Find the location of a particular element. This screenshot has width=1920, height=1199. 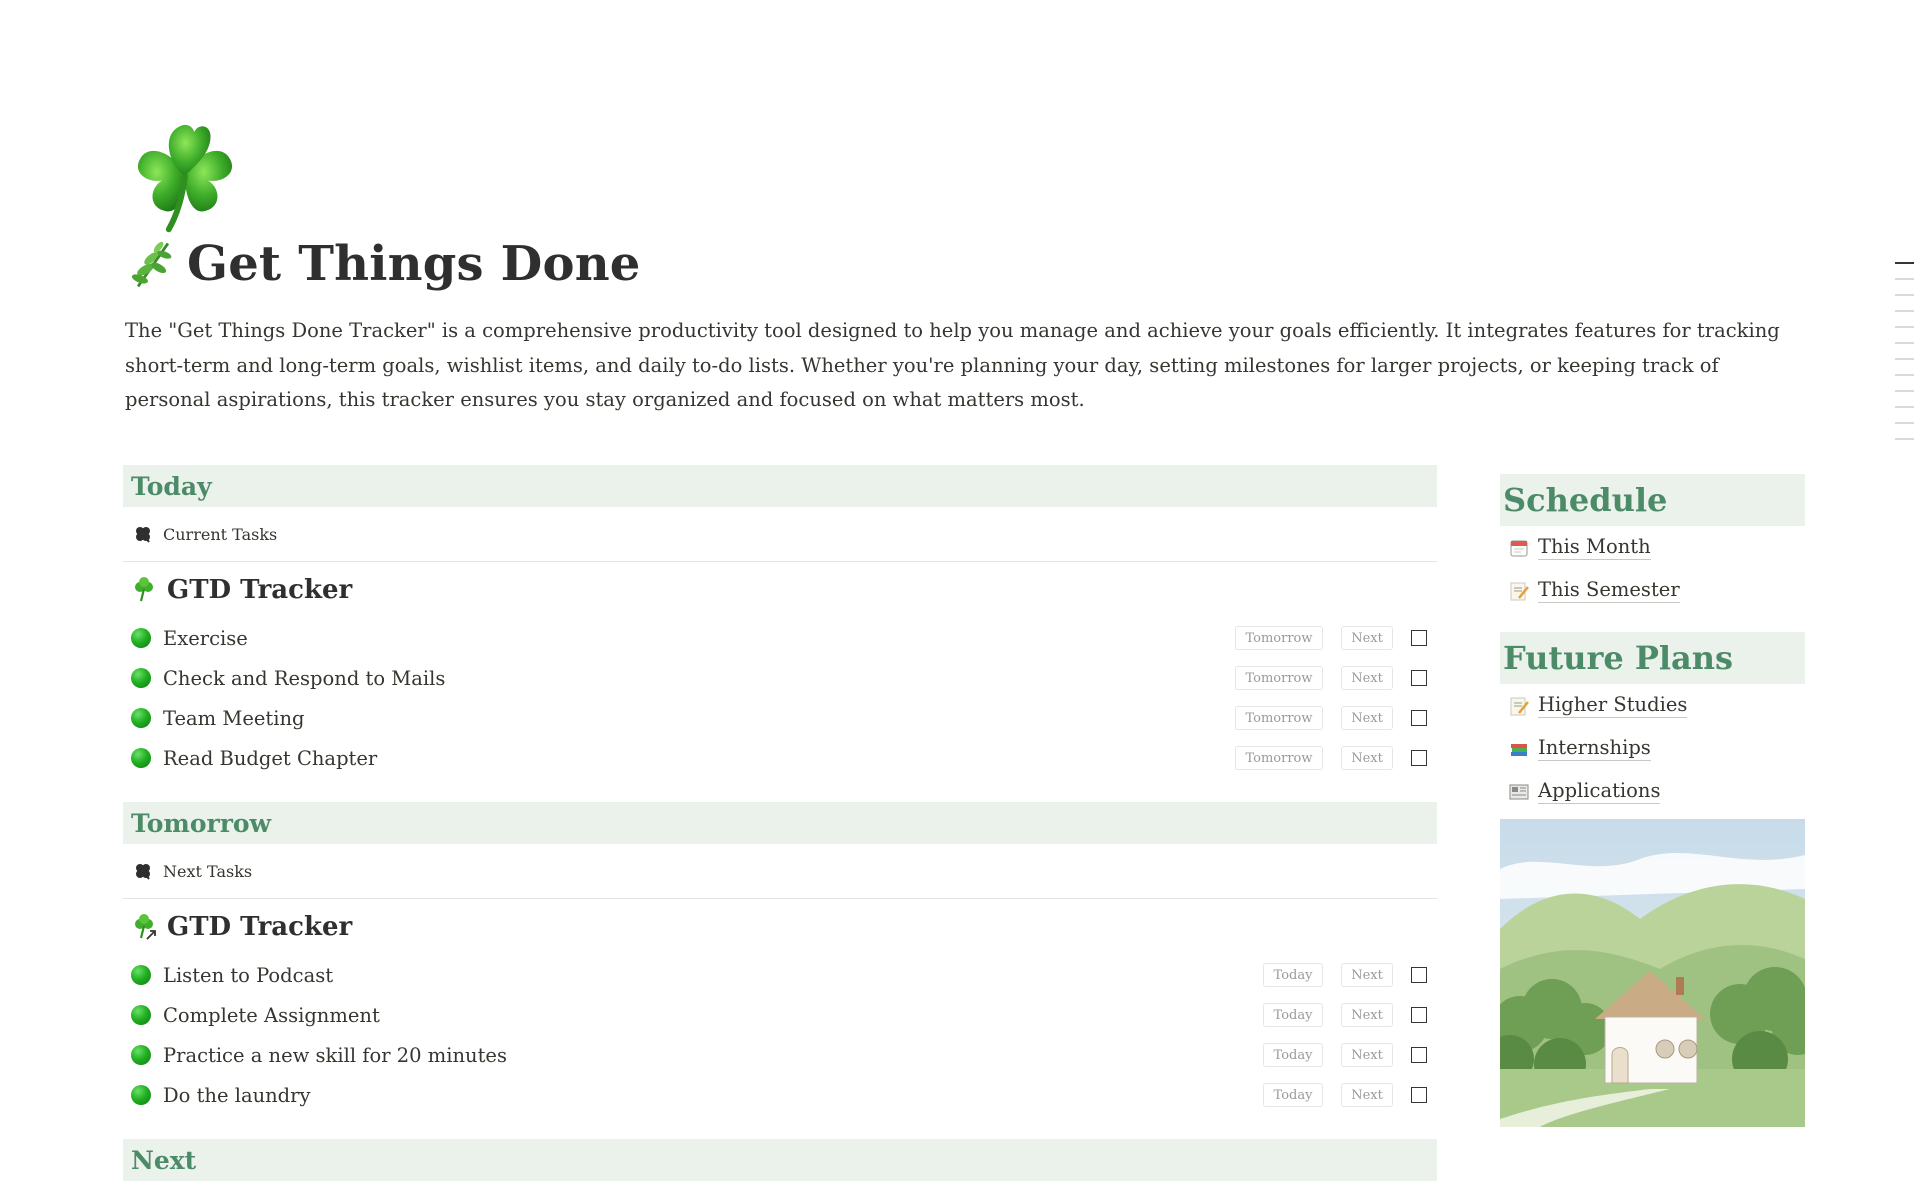

task-name: Read Budget Chapter is located at coordinates (270, 758).